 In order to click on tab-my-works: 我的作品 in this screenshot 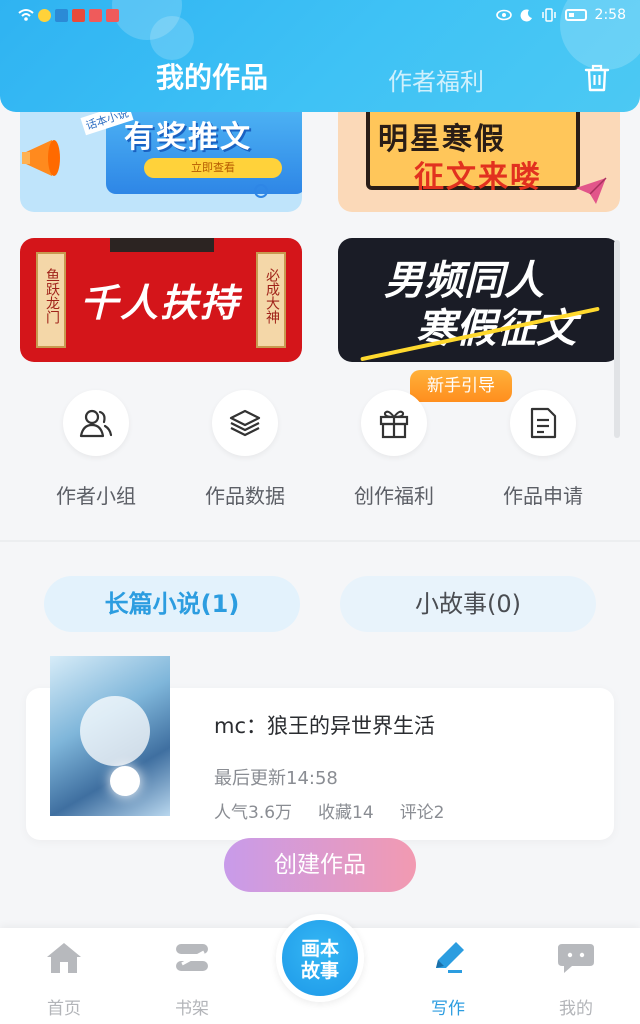, I will do `click(212, 76)`.